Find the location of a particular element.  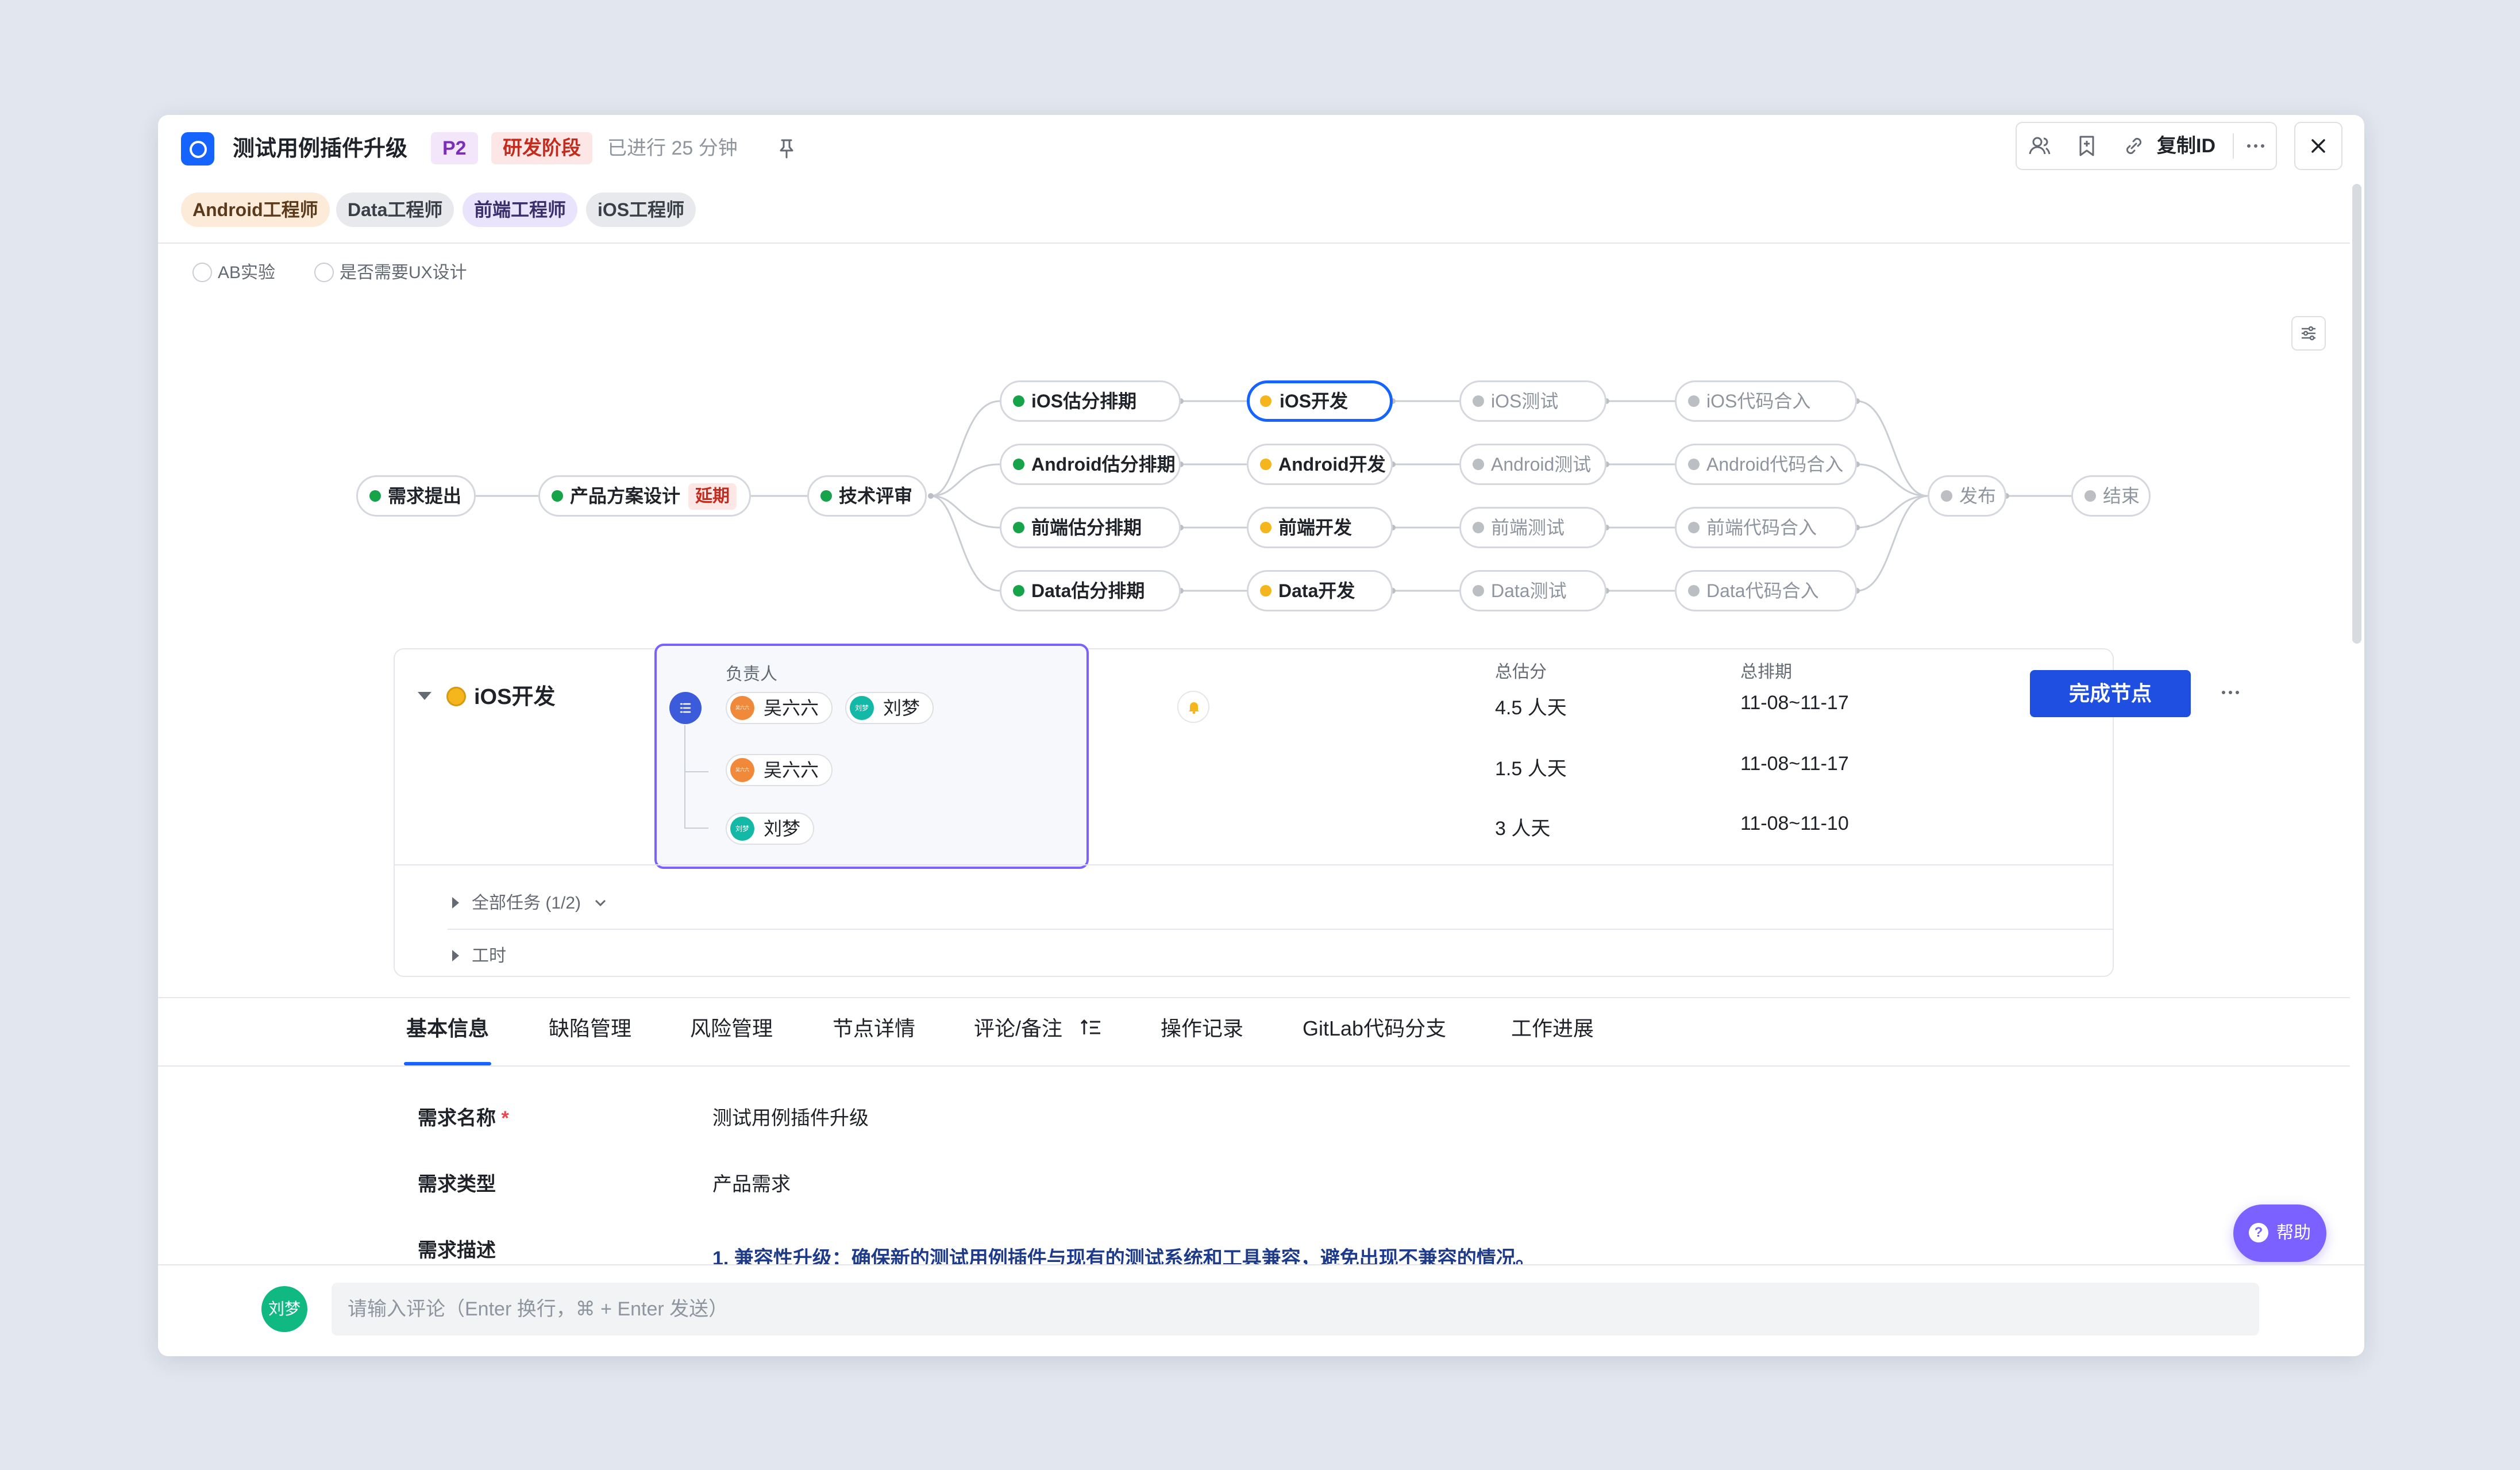

node-more-button is located at coordinates (2230, 692).